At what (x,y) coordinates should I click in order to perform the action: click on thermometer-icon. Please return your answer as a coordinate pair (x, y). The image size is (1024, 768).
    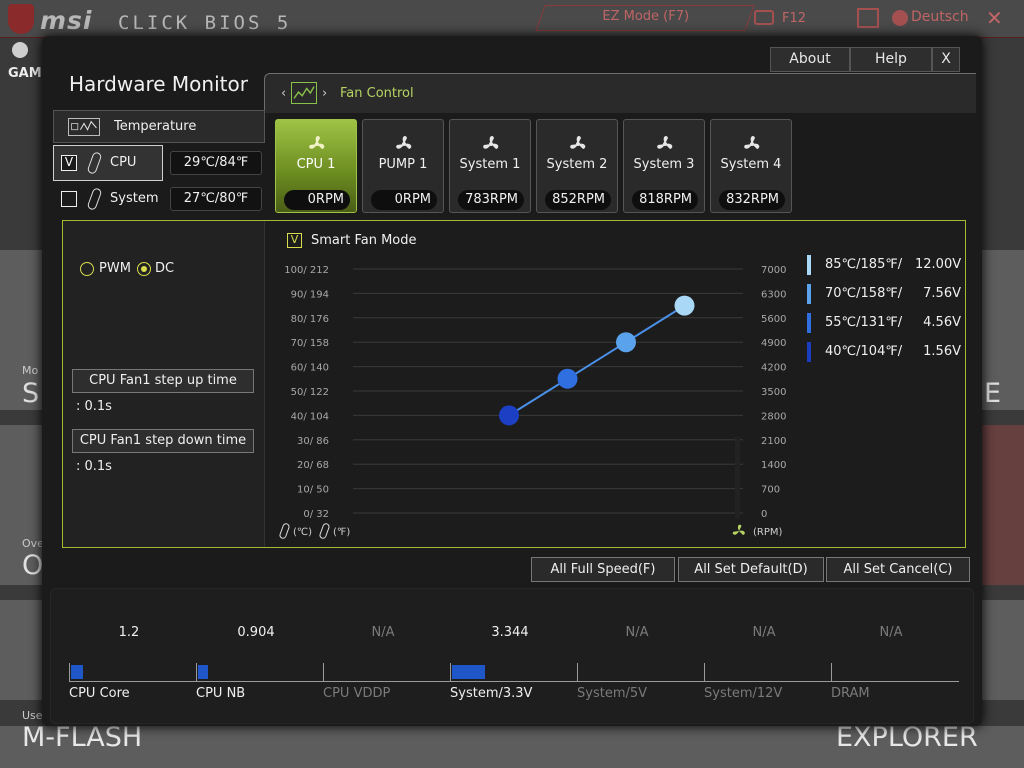
    Looking at the image, I should click on (94, 199).